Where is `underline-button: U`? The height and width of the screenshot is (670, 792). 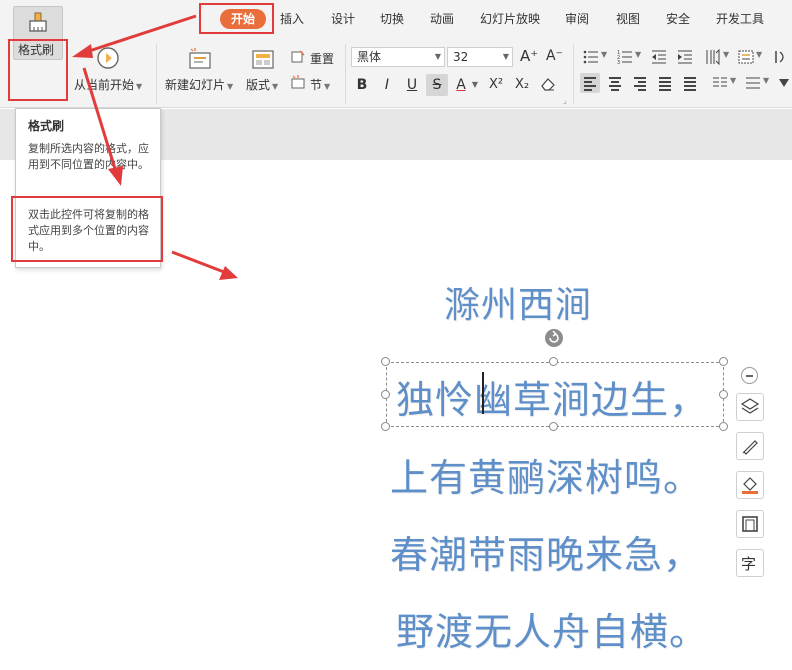
underline-button: U is located at coordinates (412, 85).